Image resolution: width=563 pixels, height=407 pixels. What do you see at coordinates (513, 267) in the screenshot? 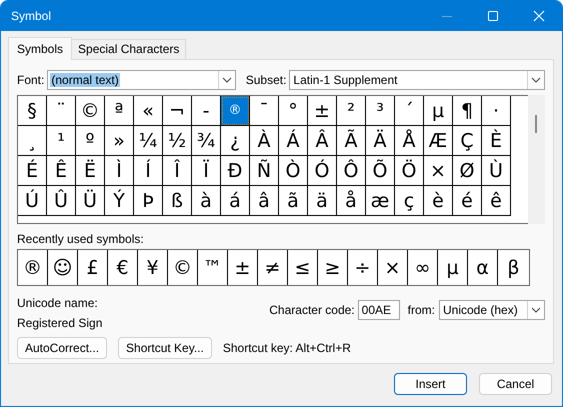
I see `symbol-cell: β` at bounding box center [513, 267].